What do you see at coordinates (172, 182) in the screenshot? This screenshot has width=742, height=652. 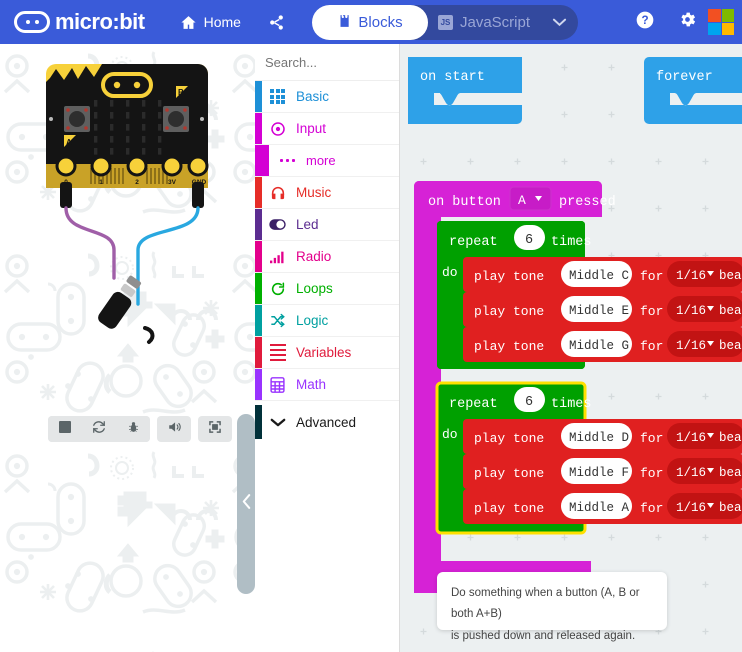 I see `svg-text: 3V` at bounding box center [172, 182].